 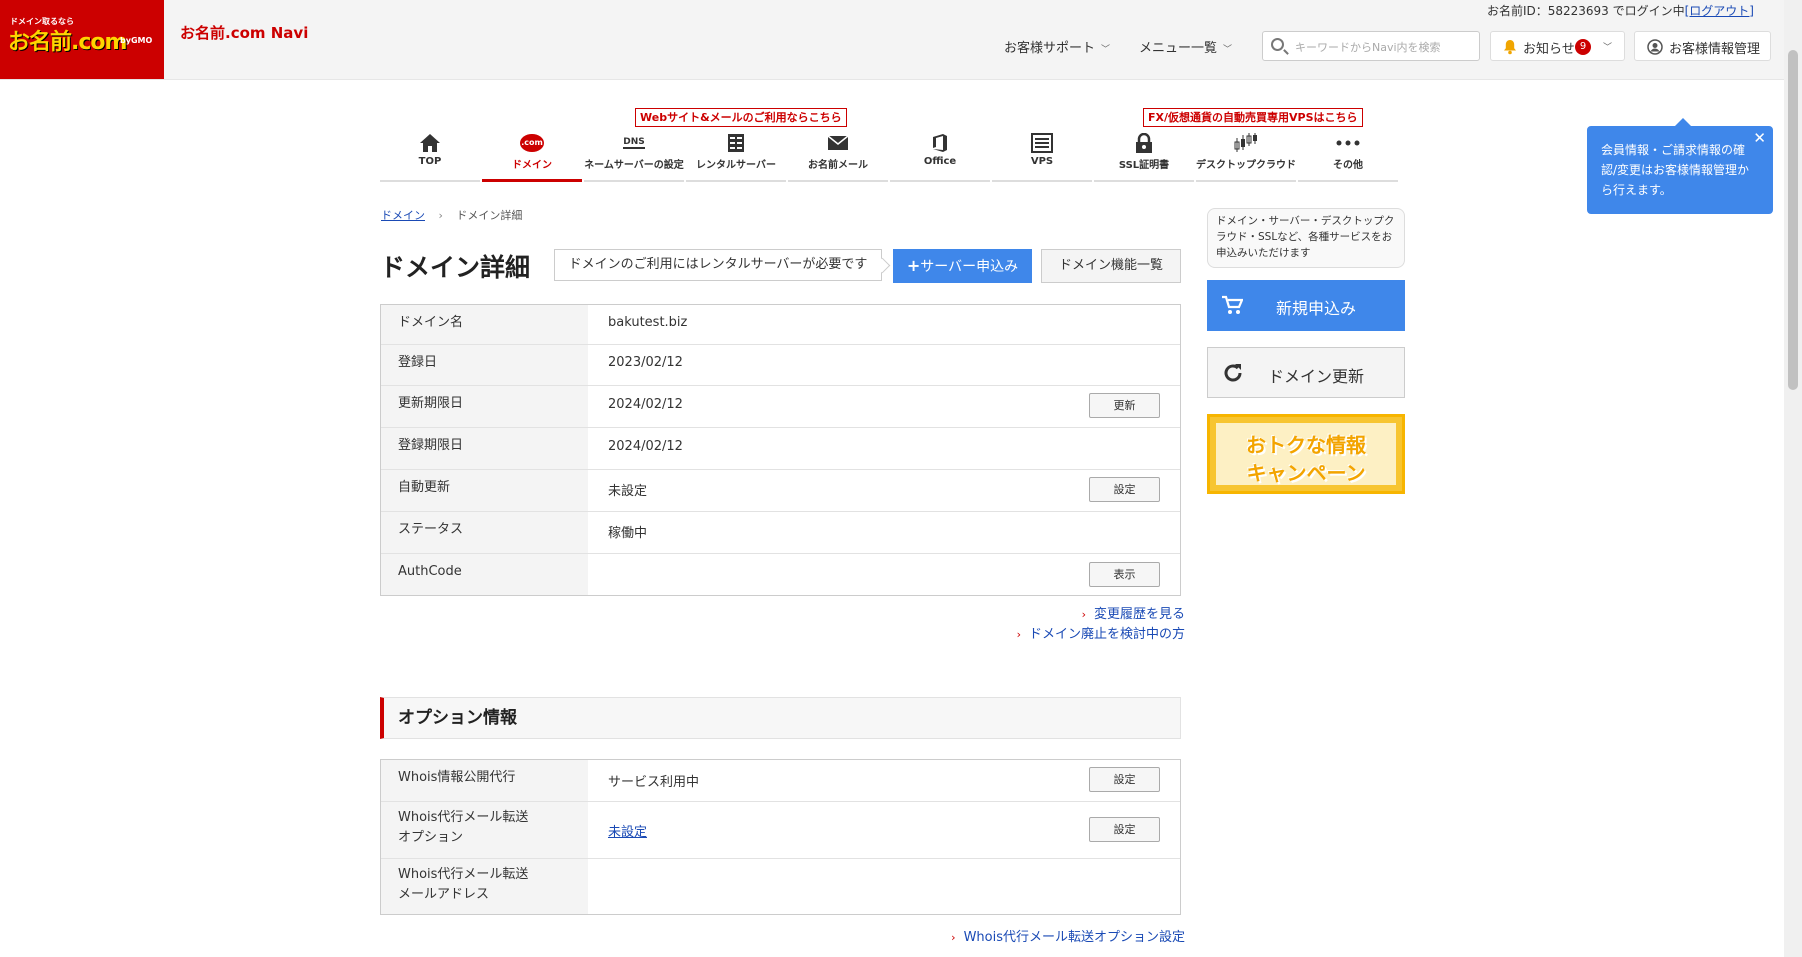 What do you see at coordinates (736, 156) in the screenshot?
I see `gnav-item-rental-server: レンタルサーバー` at bounding box center [736, 156].